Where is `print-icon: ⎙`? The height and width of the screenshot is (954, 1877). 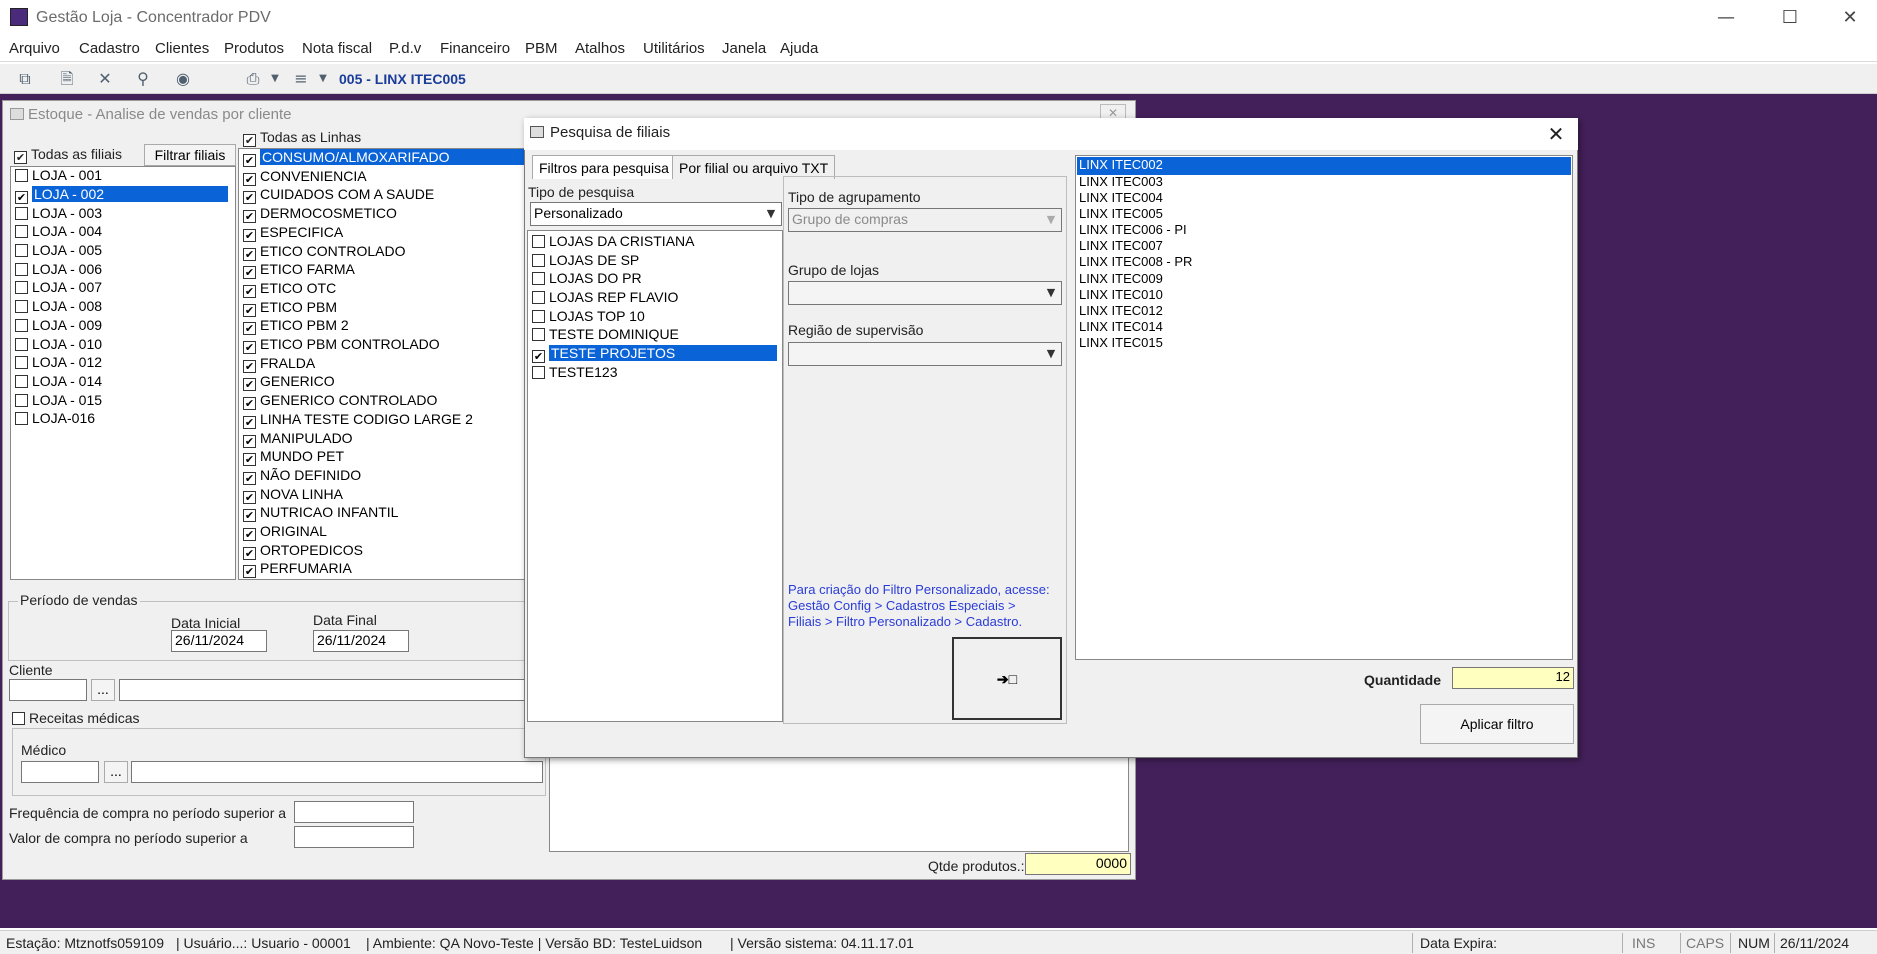 print-icon: ⎙ is located at coordinates (253, 79).